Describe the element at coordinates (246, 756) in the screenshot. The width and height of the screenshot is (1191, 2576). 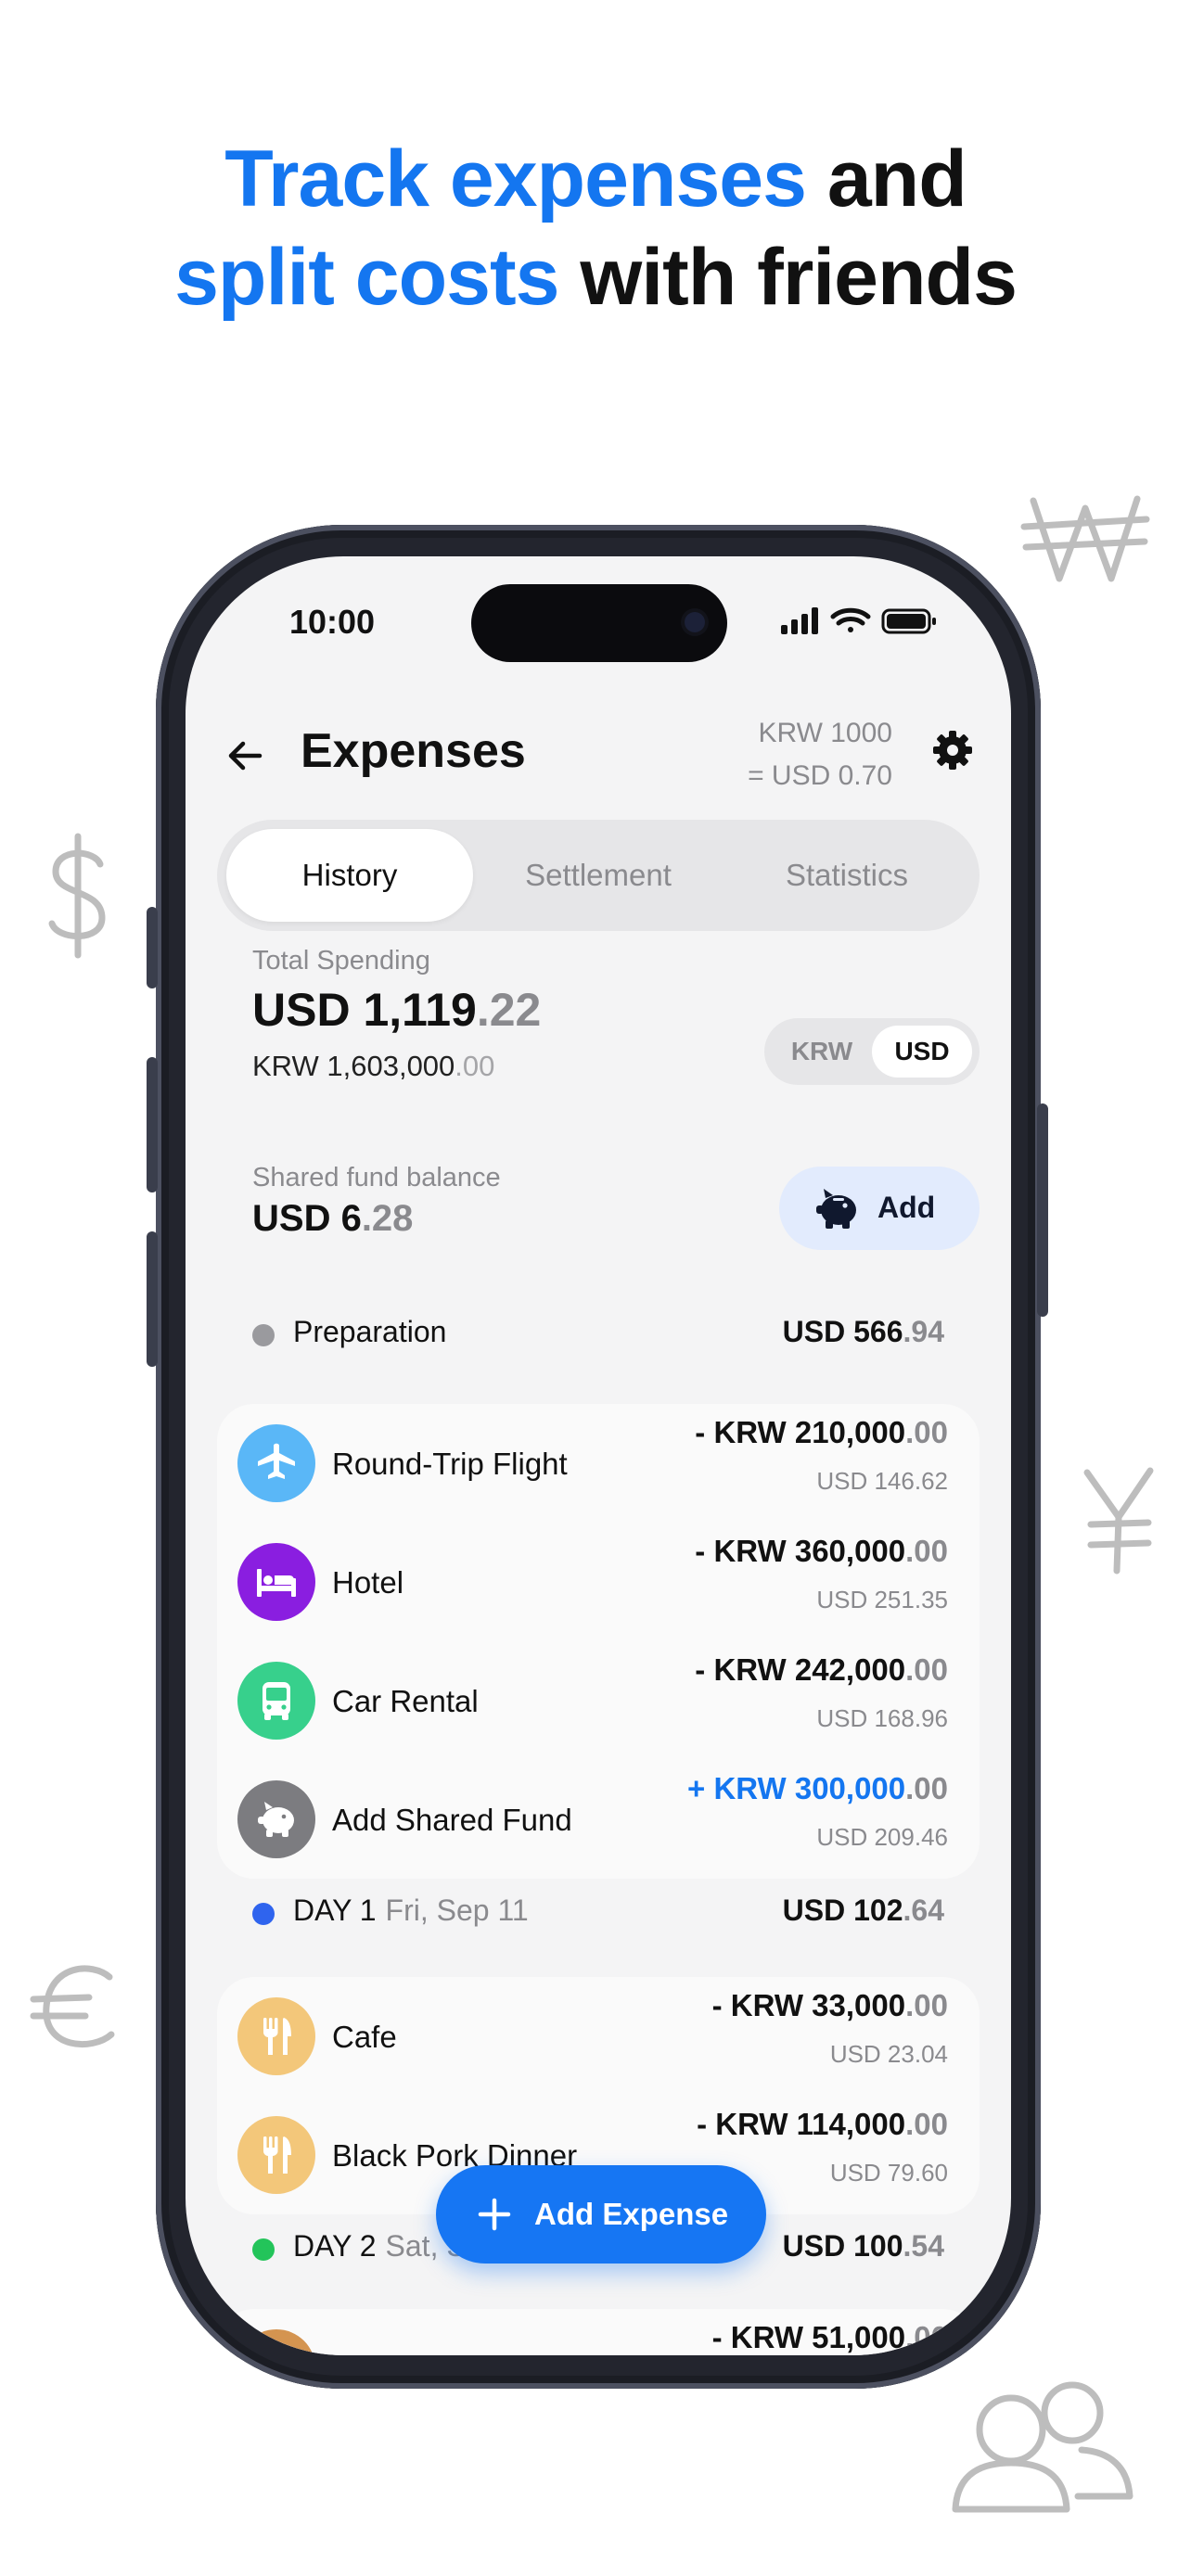
I see `back-arrow-icon` at that location.